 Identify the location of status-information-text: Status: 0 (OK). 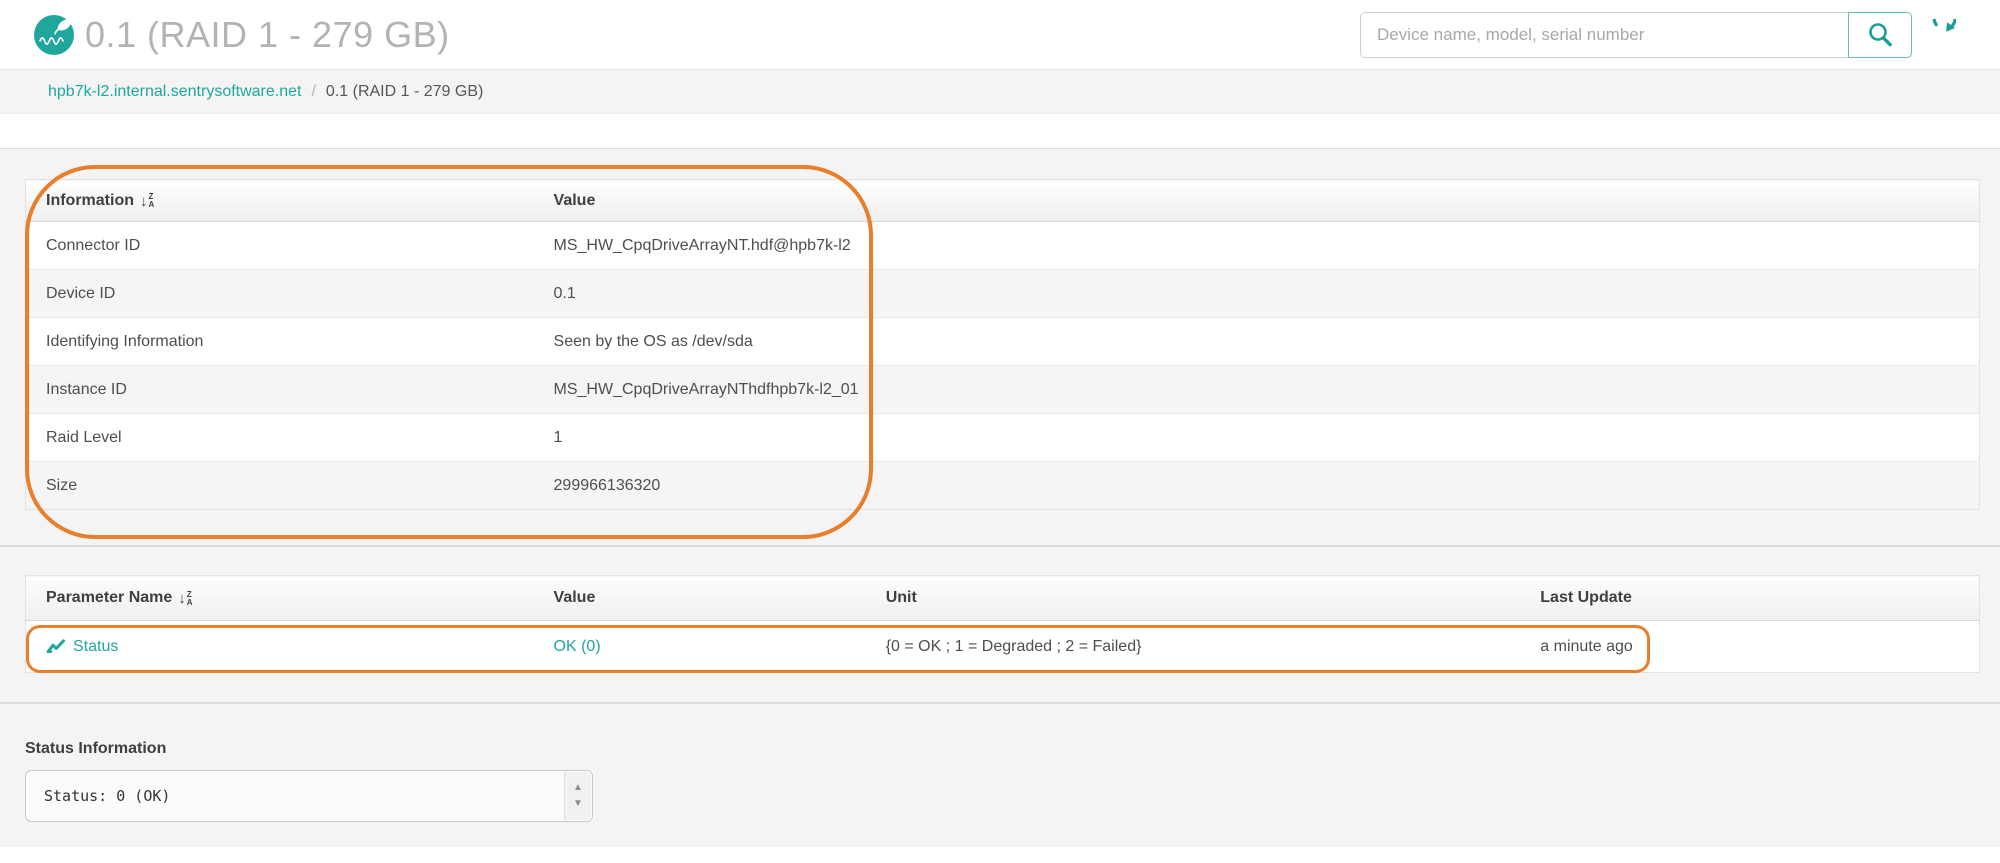
(107, 796).